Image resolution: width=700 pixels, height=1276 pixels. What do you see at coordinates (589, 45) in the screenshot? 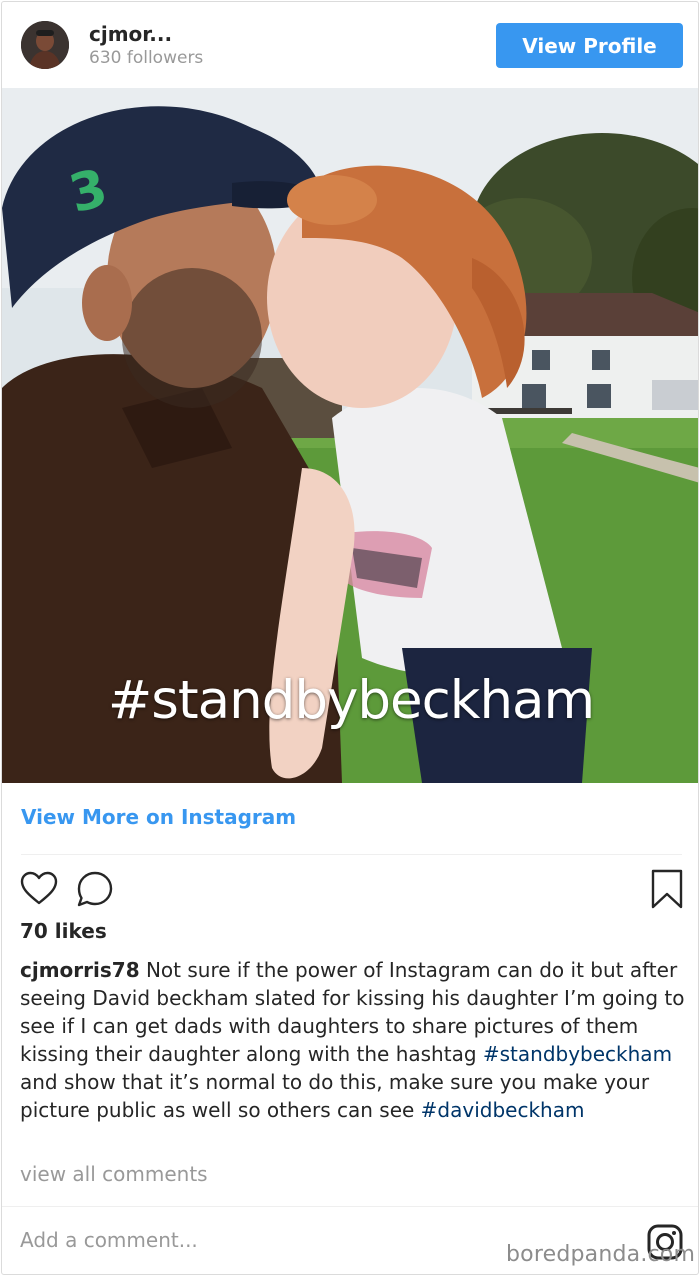
I see `view-profile-button: View Profile` at bounding box center [589, 45].